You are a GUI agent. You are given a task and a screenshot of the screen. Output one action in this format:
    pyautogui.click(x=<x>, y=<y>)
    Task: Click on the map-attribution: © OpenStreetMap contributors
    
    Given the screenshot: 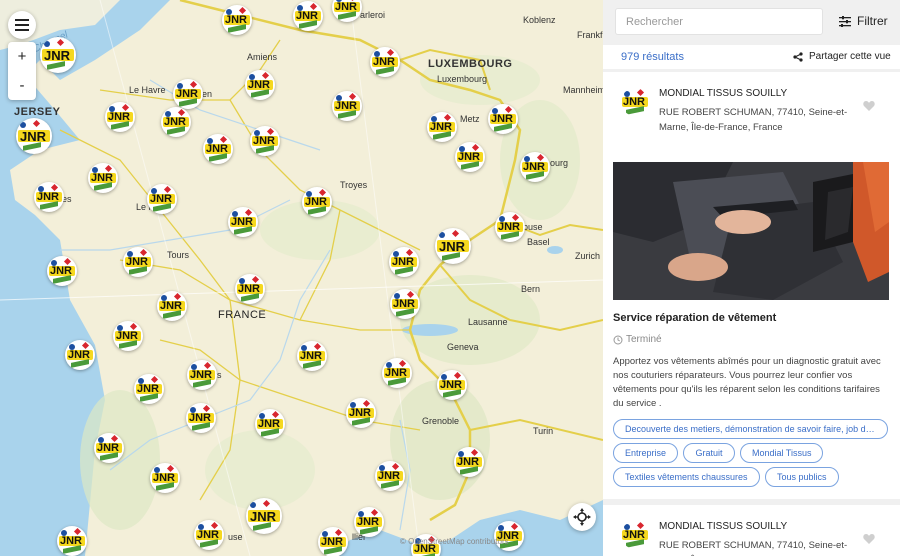 What is the action you would take?
    pyautogui.click(x=454, y=541)
    